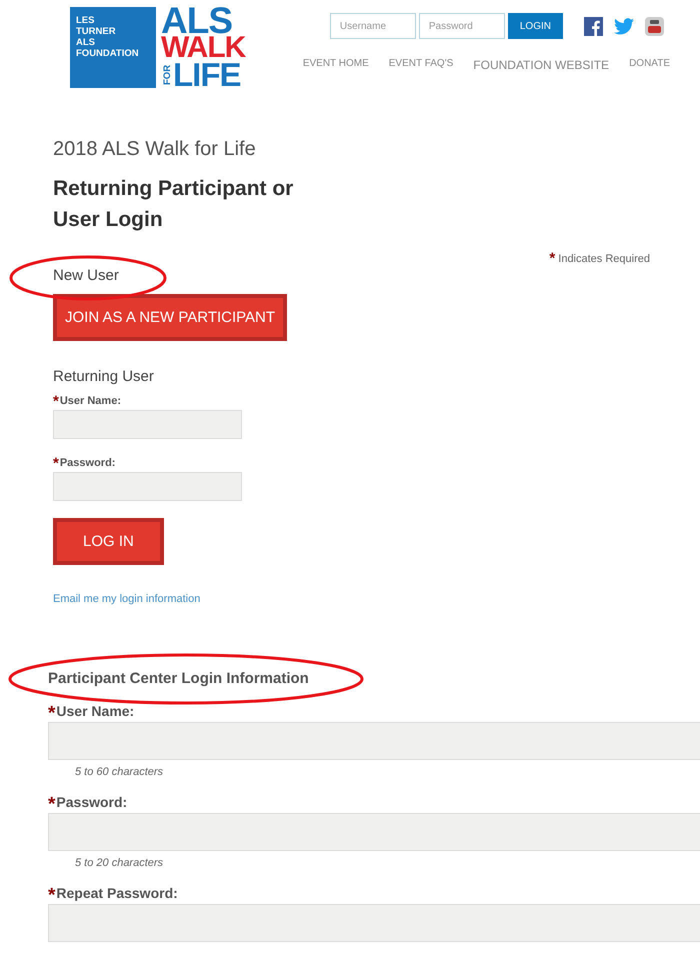 This screenshot has width=700, height=968. Describe the element at coordinates (421, 65) in the screenshot. I see `nav-link: EVENT FAQ'S` at that location.